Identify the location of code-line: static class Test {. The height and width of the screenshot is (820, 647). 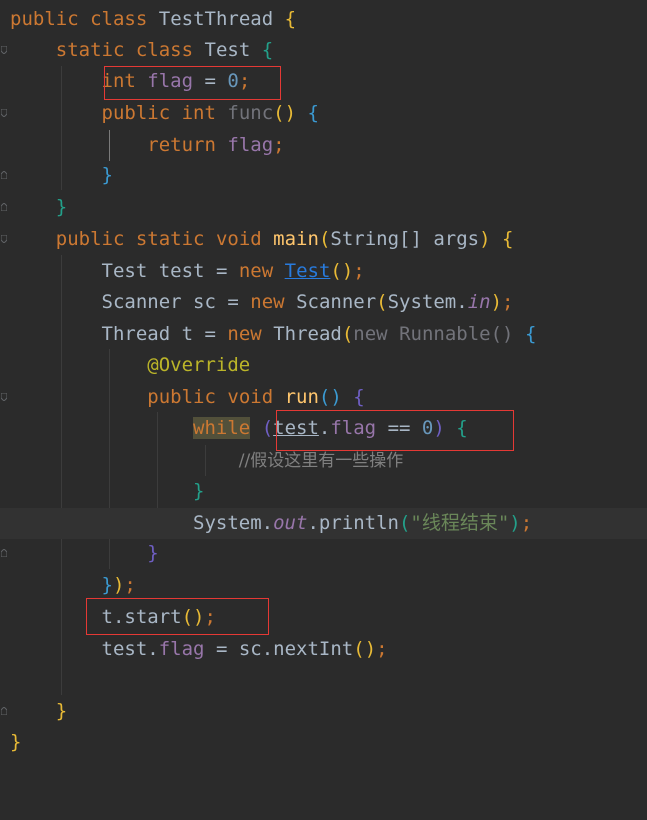
(323, 50).